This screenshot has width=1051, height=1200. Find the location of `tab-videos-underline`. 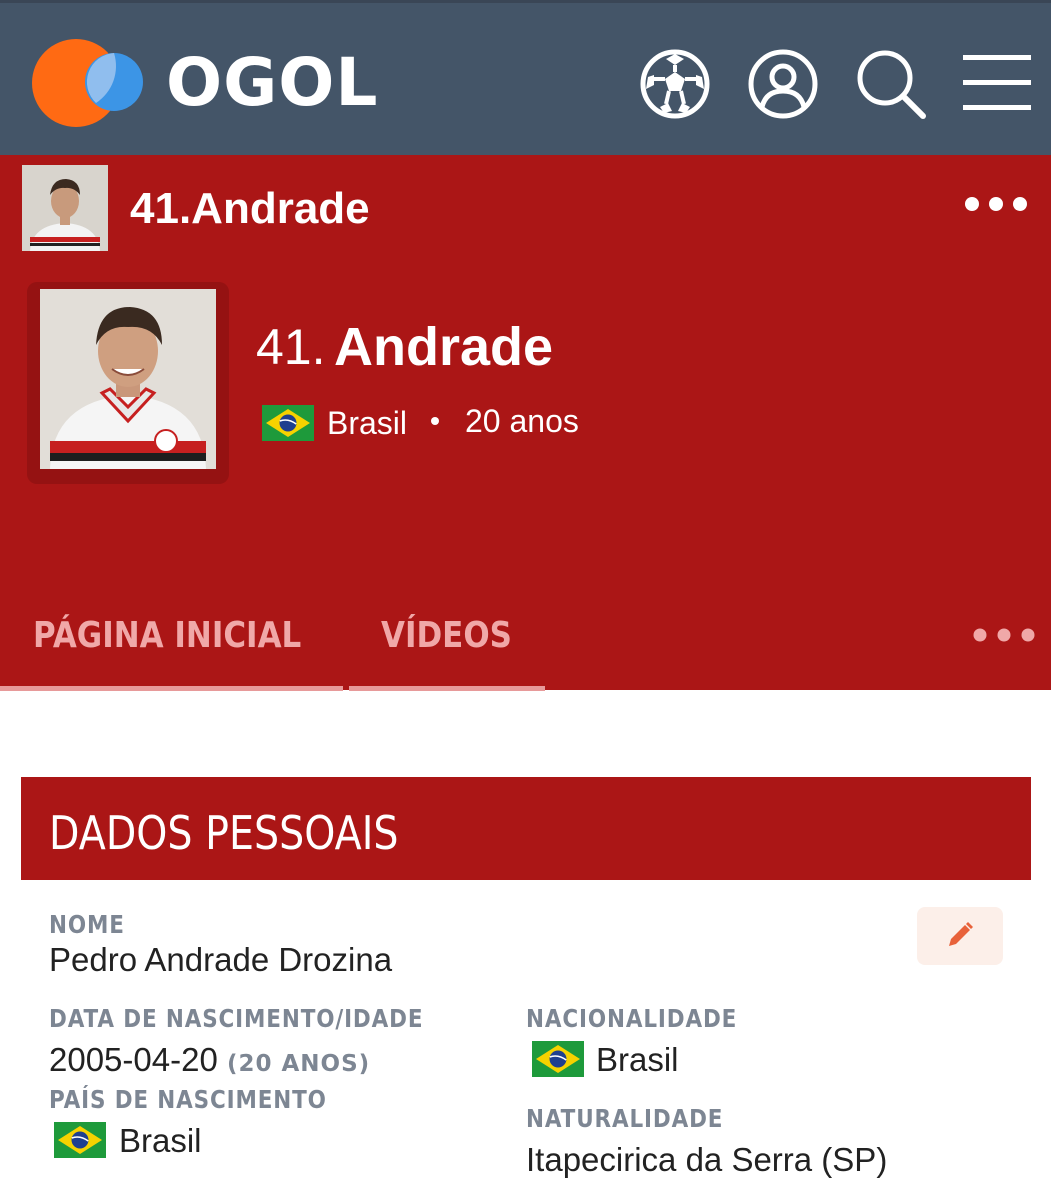

tab-videos-underline is located at coordinates (447, 688).